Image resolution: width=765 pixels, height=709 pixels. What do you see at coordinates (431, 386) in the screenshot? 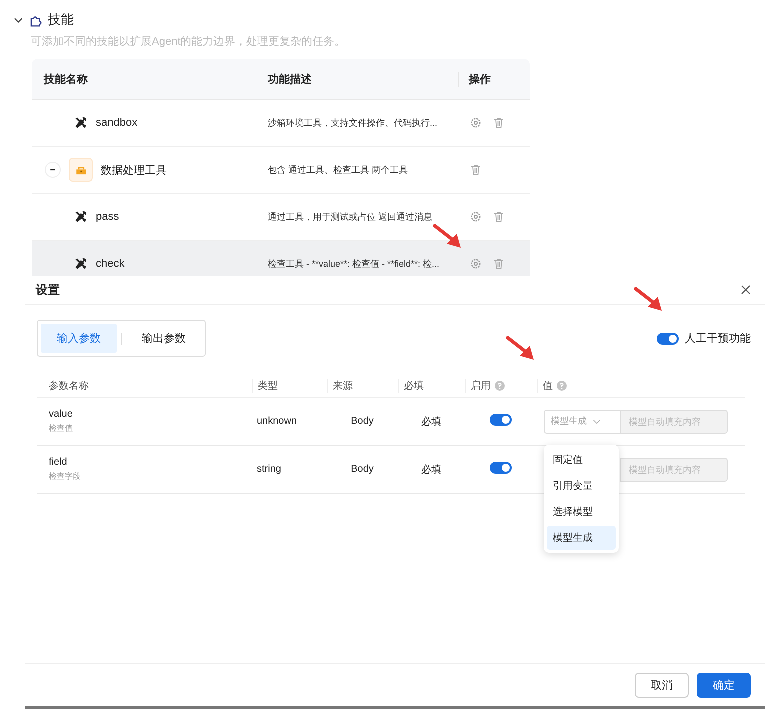
I see `column-header: 必填` at bounding box center [431, 386].